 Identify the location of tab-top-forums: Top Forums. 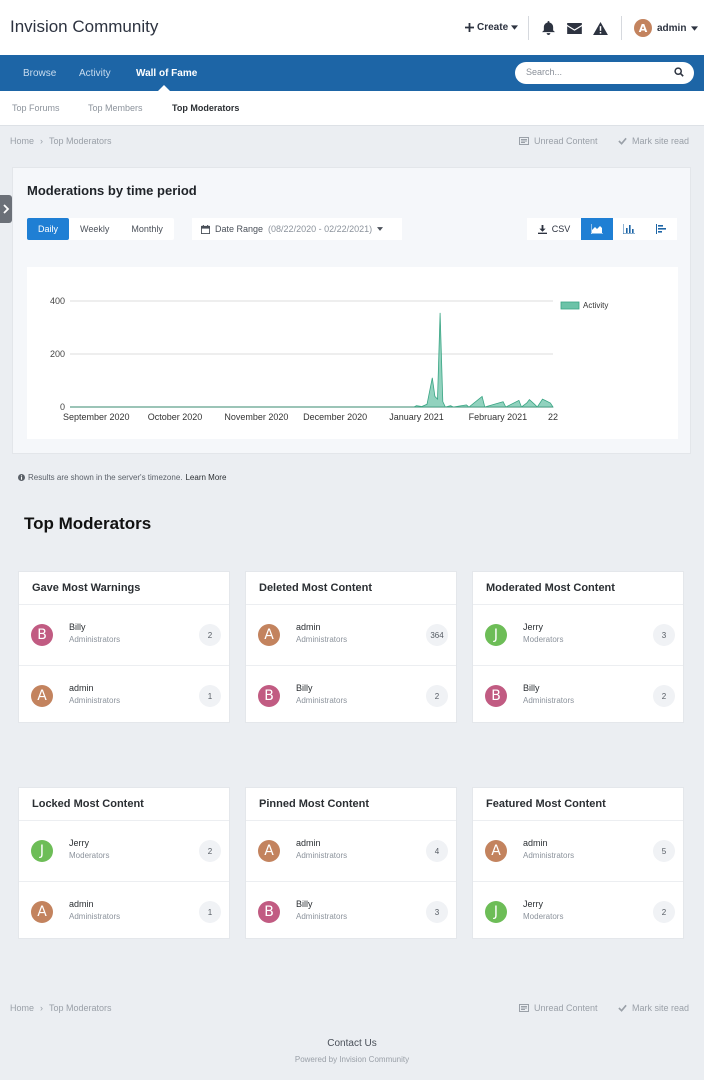
(36, 108).